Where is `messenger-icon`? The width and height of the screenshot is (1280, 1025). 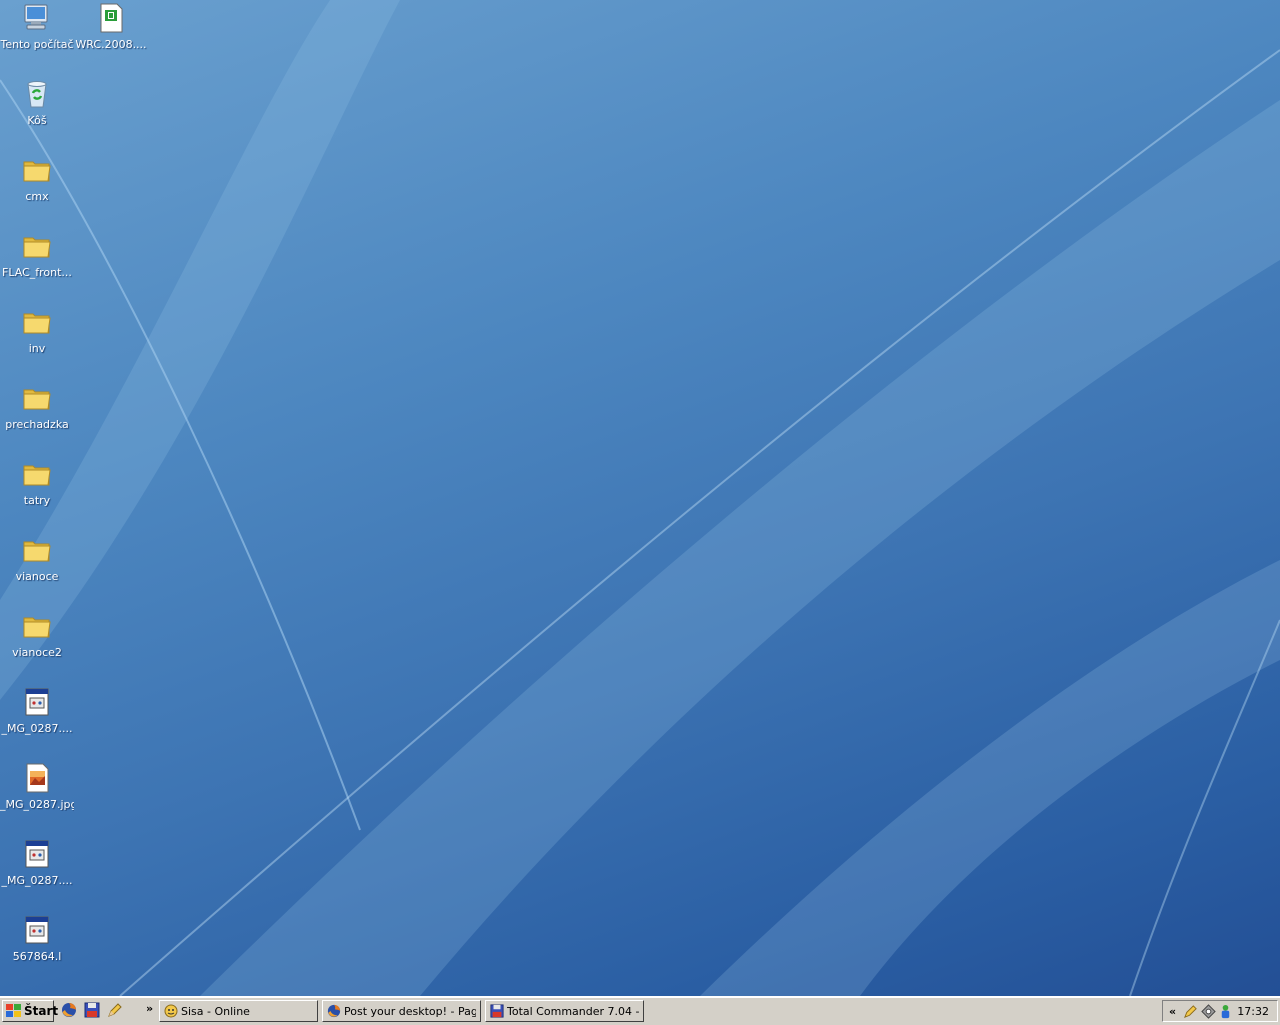 messenger-icon is located at coordinates (171, 1011).